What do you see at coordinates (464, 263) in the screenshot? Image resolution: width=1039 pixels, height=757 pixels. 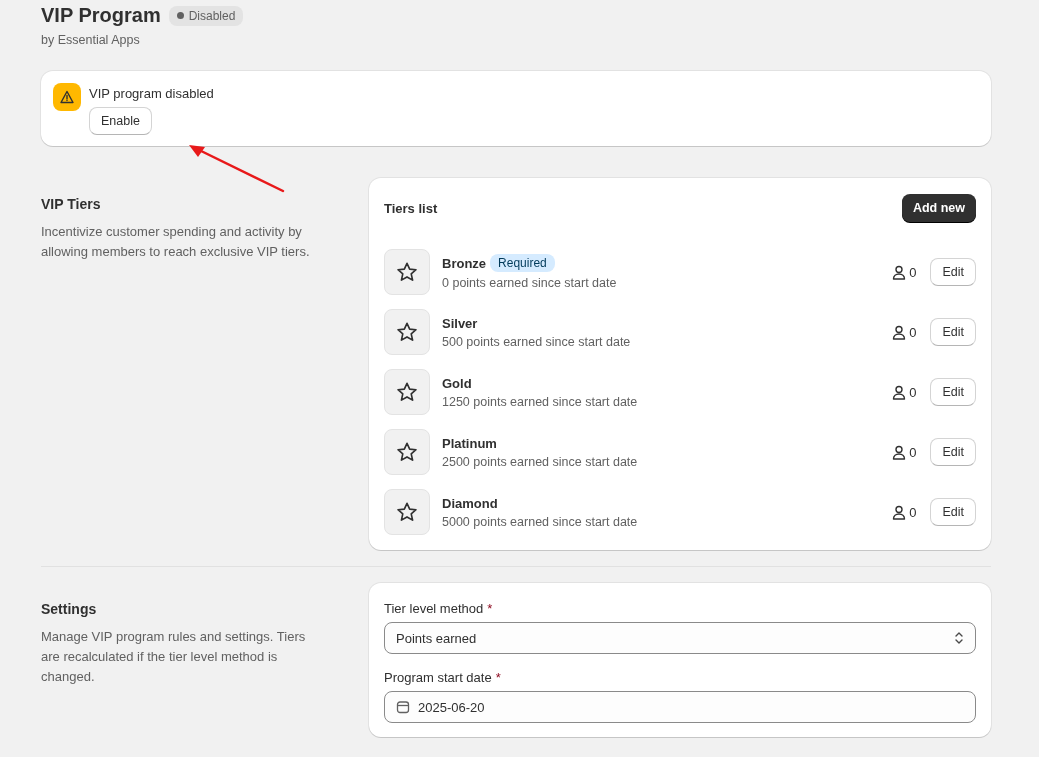 I see `tier-name: Bronze` at bounding box center [464, 263].